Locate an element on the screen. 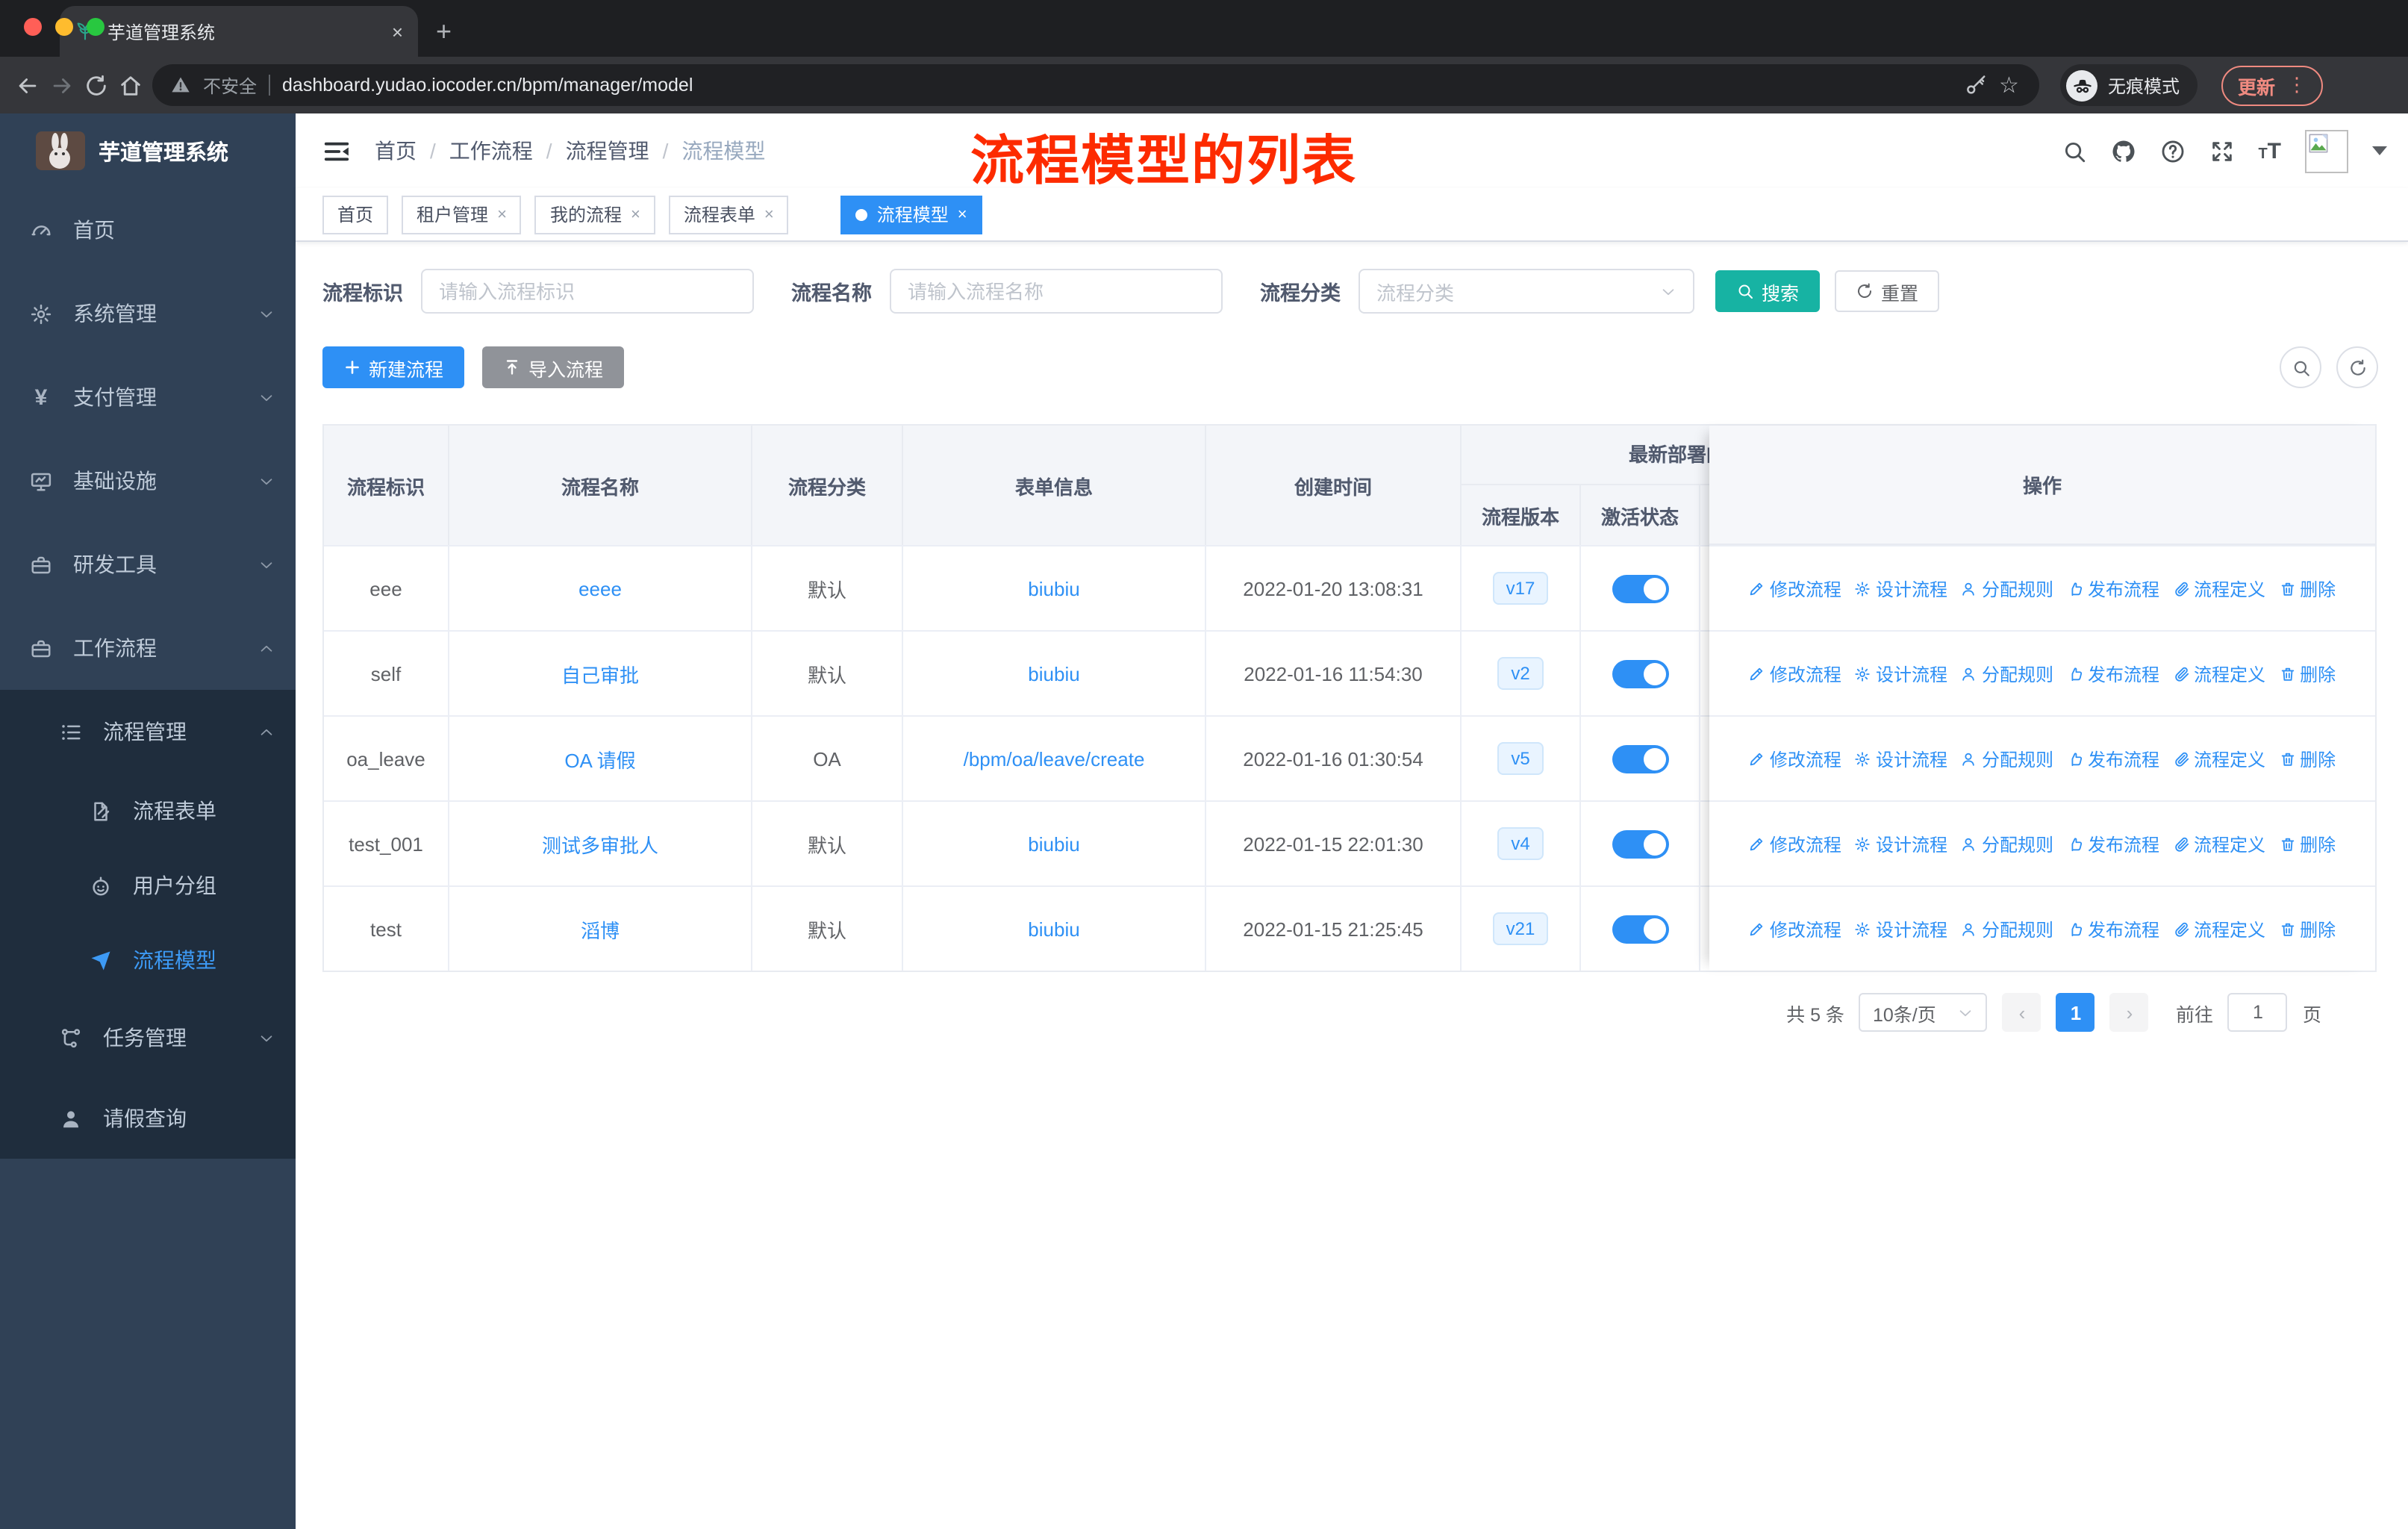 The height and width of the screenshot is (1529, 2408). zoom-window-button is located at coordinates (96, 27).